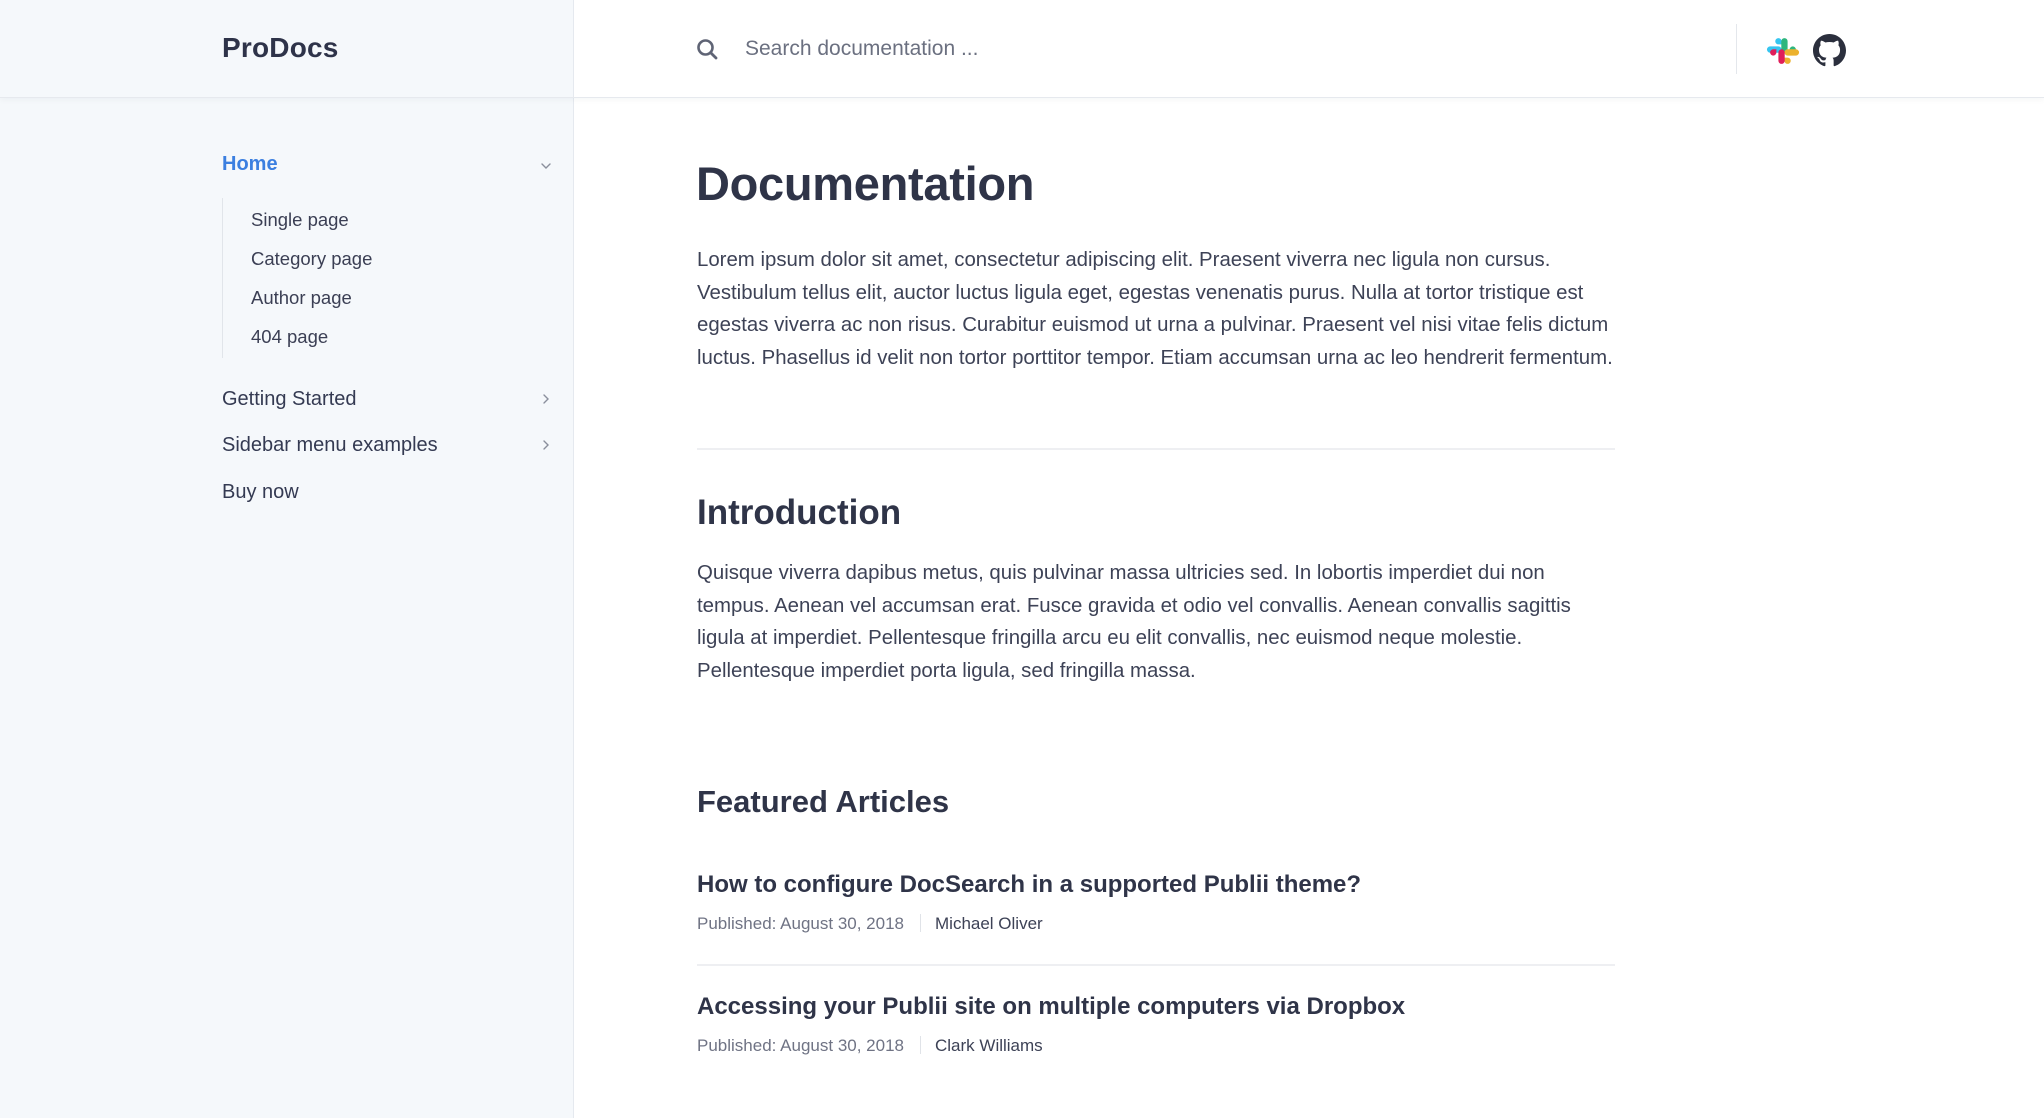  What do you see at coordinates (823, 801) in the screenshot?
I see `featured-articles-heading: Featured Articles` at bounding box center [823, 801].